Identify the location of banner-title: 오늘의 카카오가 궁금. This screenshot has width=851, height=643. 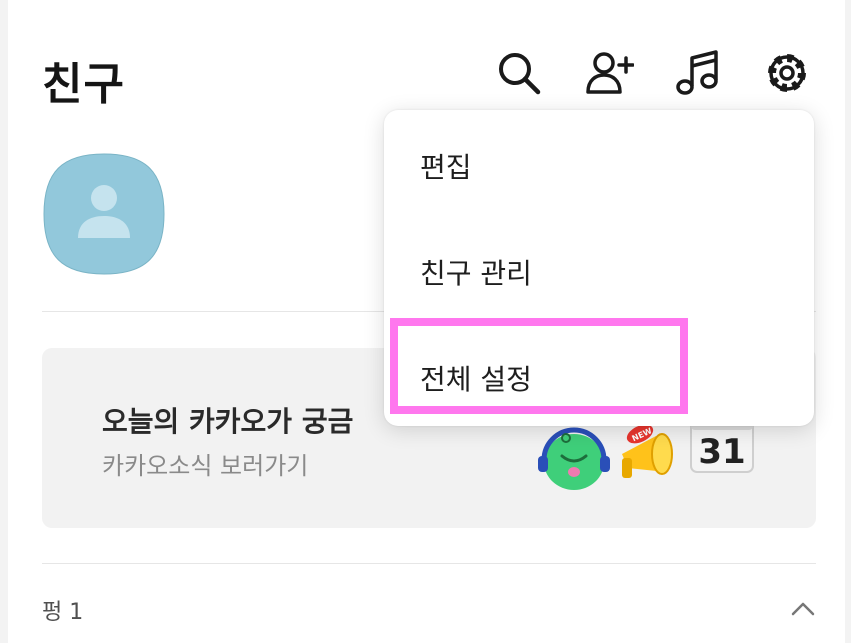
(228, 421).